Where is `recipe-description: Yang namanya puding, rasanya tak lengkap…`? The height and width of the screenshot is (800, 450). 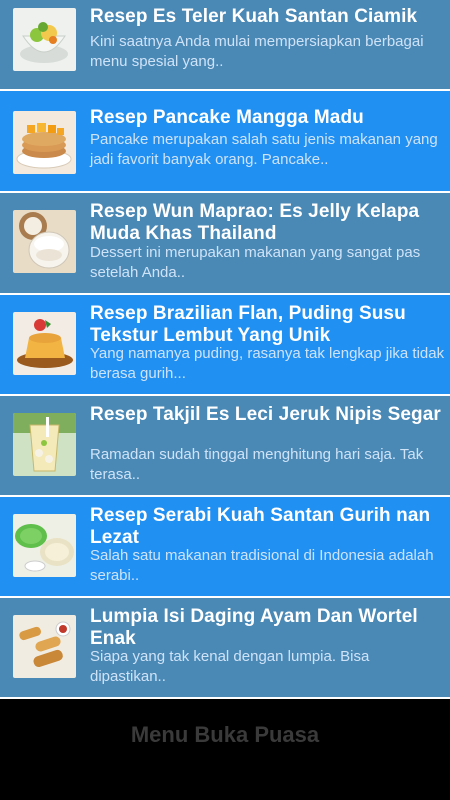
recipe-description: Yang namanya puding, rasanya tak lengkap… is located at coordinates (267, 363).